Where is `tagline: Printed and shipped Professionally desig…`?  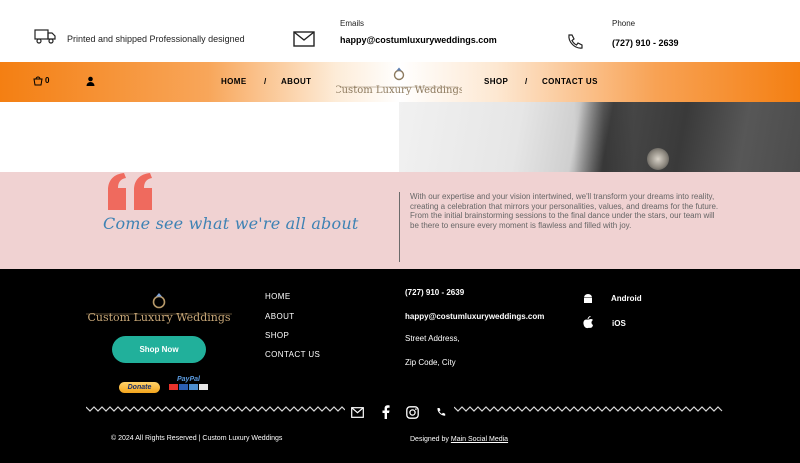
tagline: Printed and shipped Professionally desig… is located at coordinates (156, 39).